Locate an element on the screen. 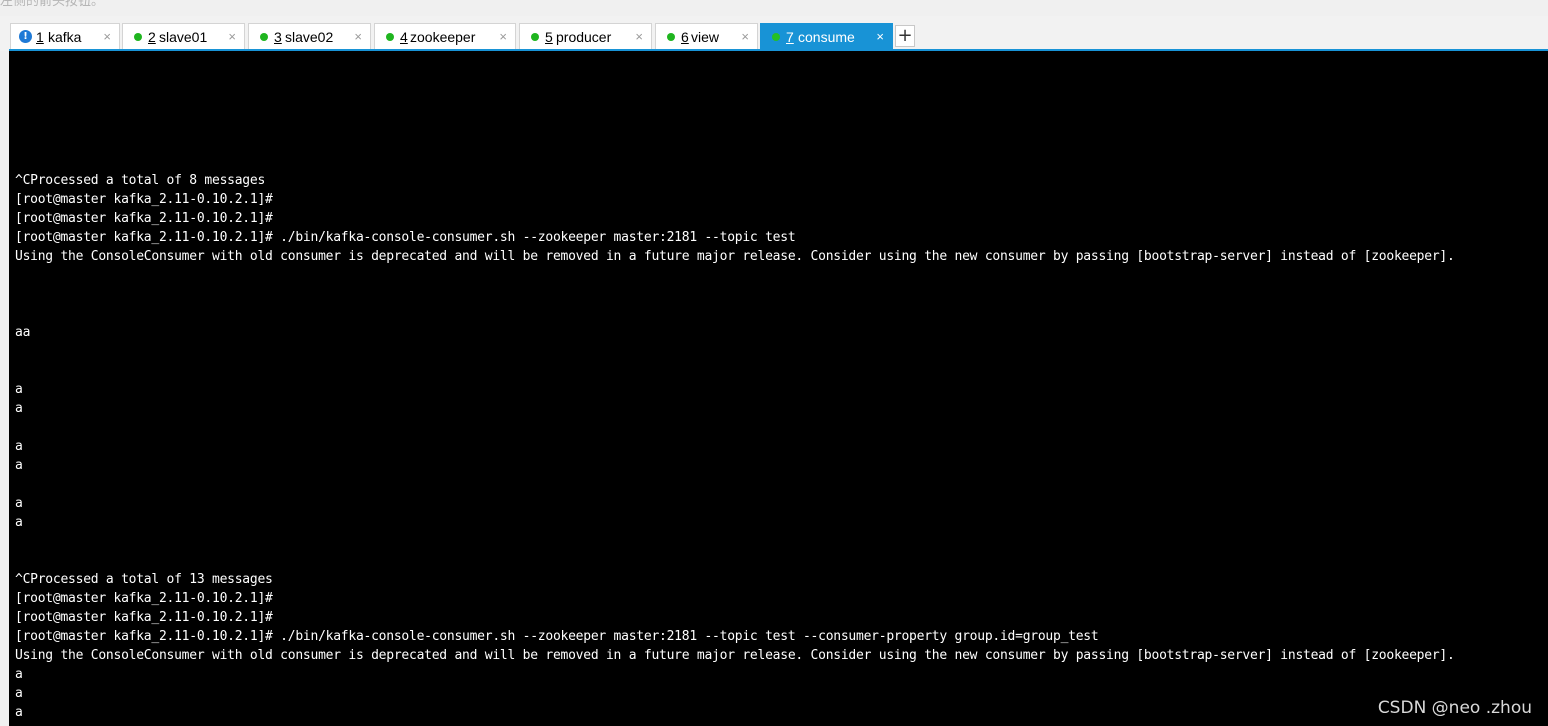  tab-label: slave01 is located at coordinates (183, 37).